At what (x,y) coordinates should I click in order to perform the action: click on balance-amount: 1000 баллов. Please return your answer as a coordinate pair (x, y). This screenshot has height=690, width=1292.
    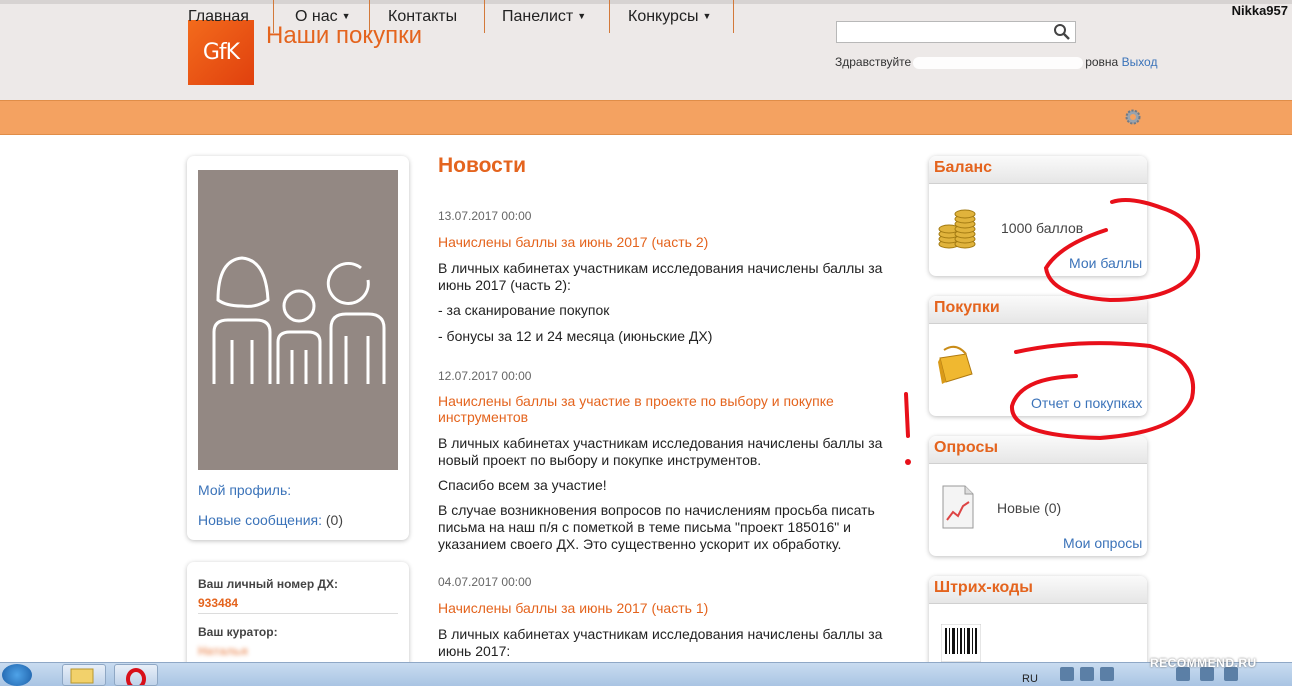
    Looking at the image, I should click on (1042, 228).